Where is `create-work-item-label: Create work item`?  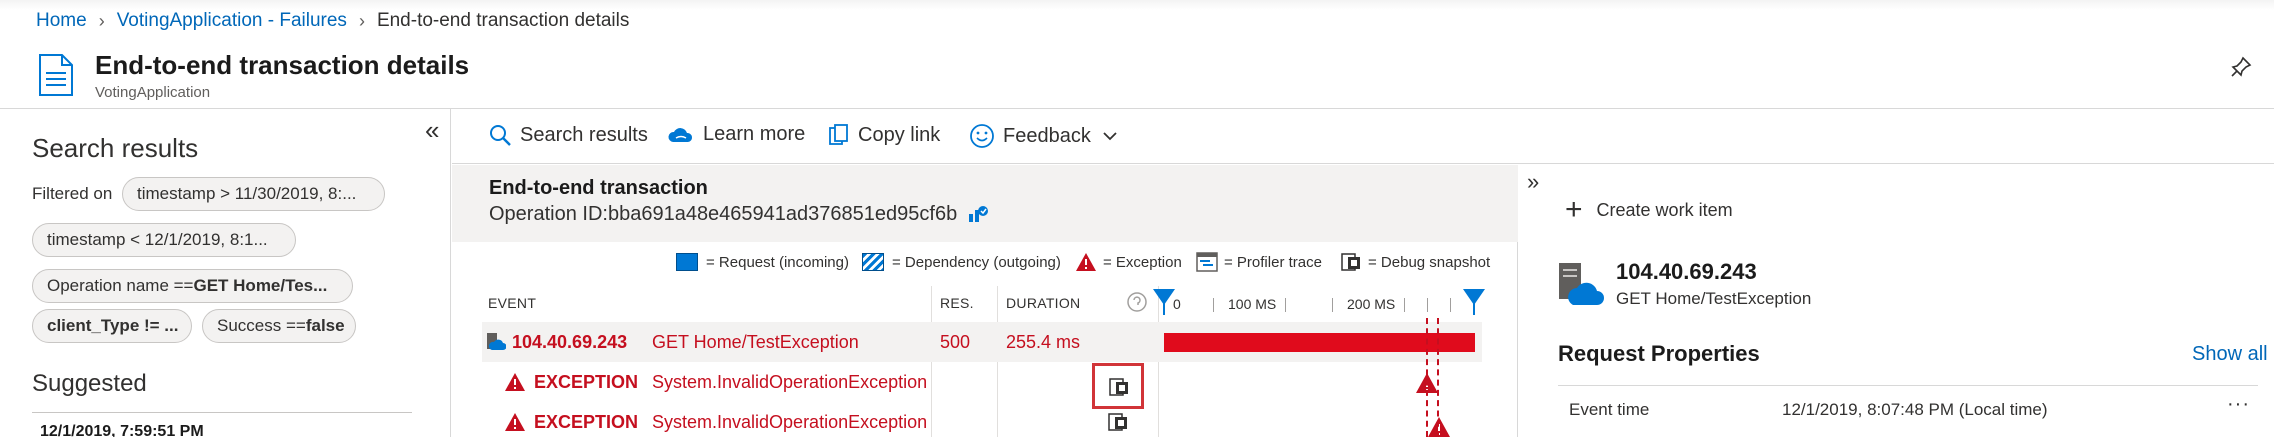
create-work-item-label: Create work item is located at coordinates (1664, 209).